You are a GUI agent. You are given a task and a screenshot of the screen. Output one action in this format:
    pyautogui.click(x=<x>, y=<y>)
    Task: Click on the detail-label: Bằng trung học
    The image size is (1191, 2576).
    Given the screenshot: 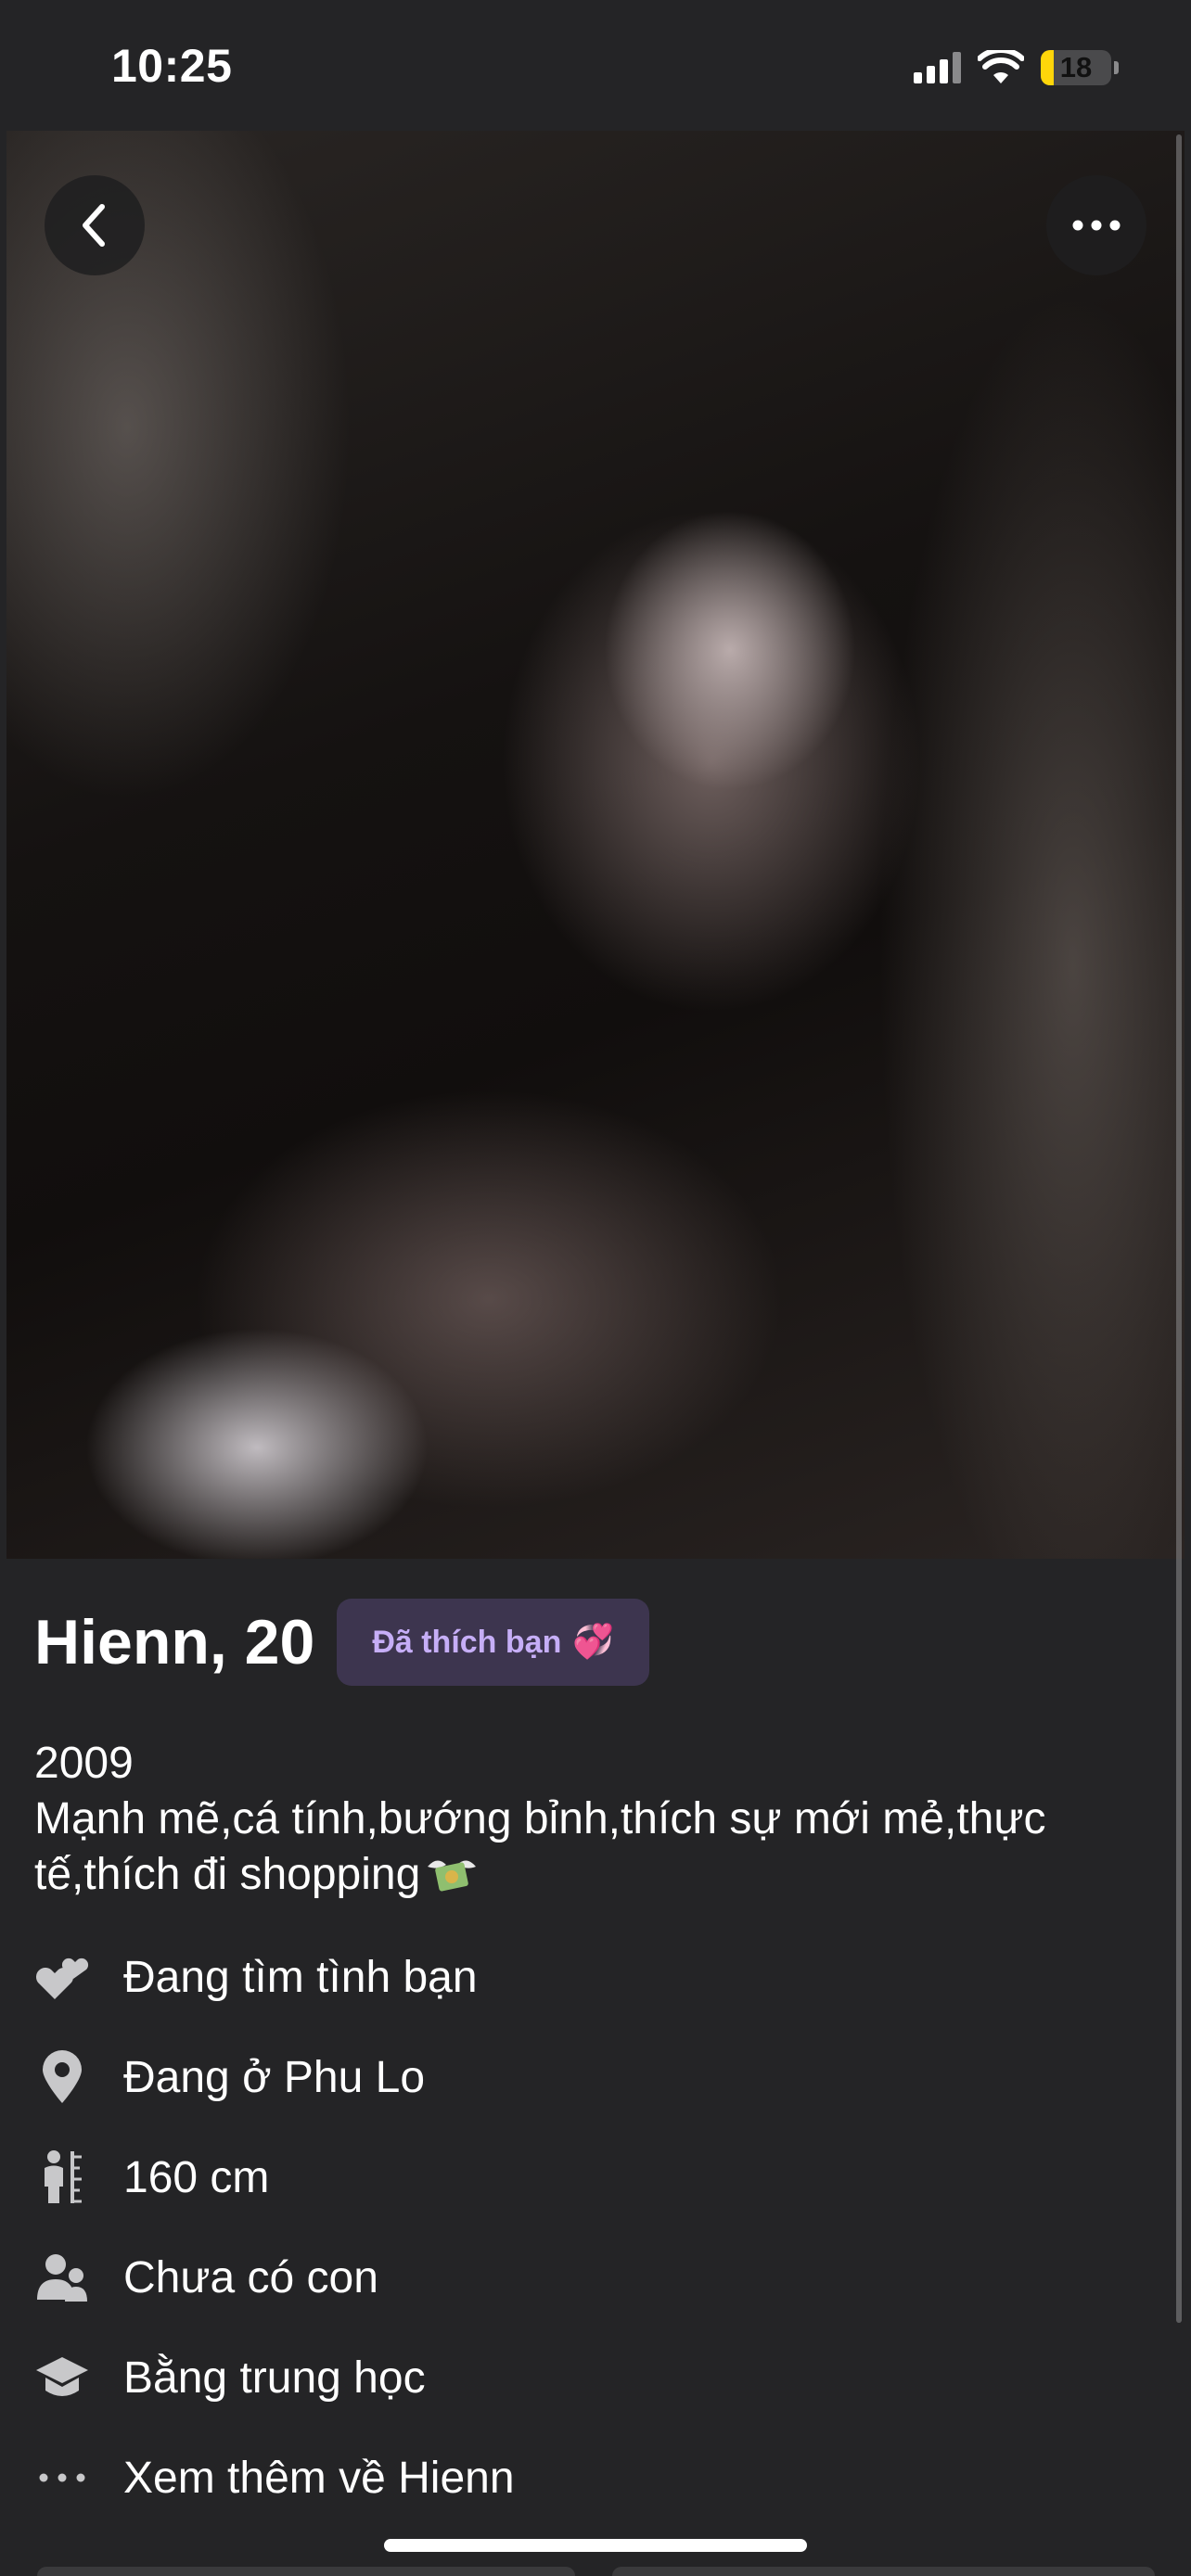 What is the action you would take?
    pyautogui.click(x=274, y=2378)
    